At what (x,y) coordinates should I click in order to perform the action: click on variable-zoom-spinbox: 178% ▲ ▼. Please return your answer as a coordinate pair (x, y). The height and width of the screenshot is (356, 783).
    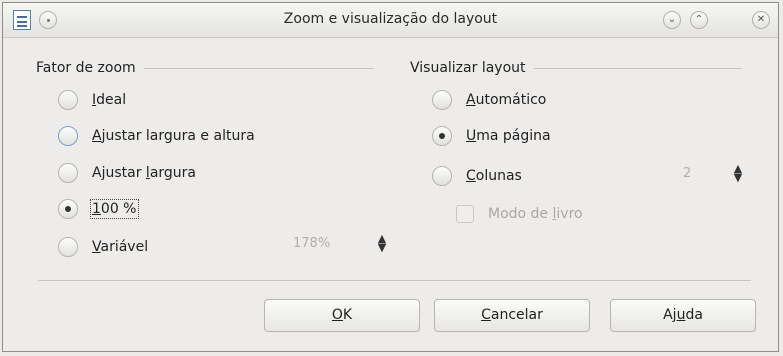
    Looking at the image, I should click on (339, 243).